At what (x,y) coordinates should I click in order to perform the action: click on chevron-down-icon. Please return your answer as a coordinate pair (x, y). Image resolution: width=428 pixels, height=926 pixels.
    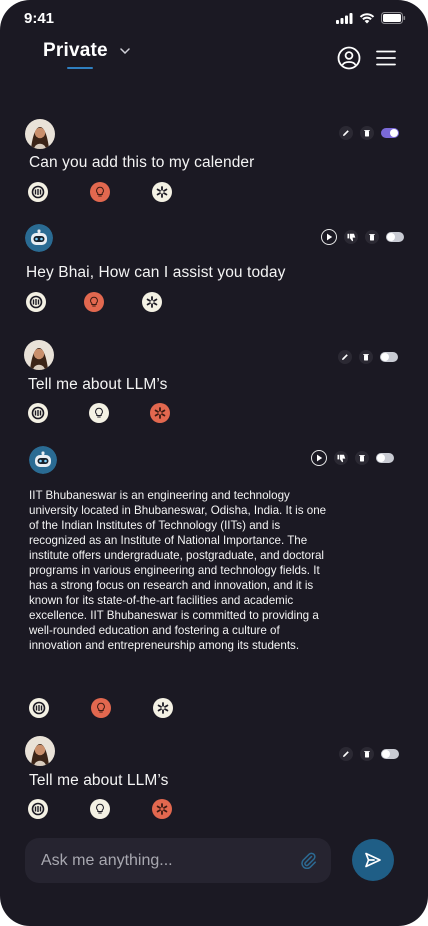
    Looking at the image, I should click on (125, 51).